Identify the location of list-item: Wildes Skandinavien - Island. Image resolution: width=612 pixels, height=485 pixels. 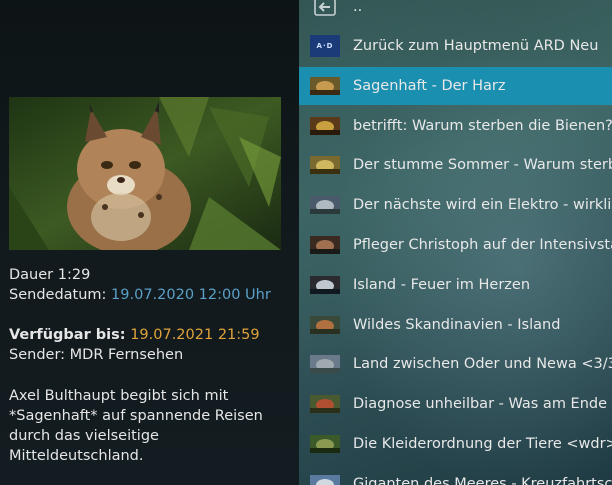
(455, 325).